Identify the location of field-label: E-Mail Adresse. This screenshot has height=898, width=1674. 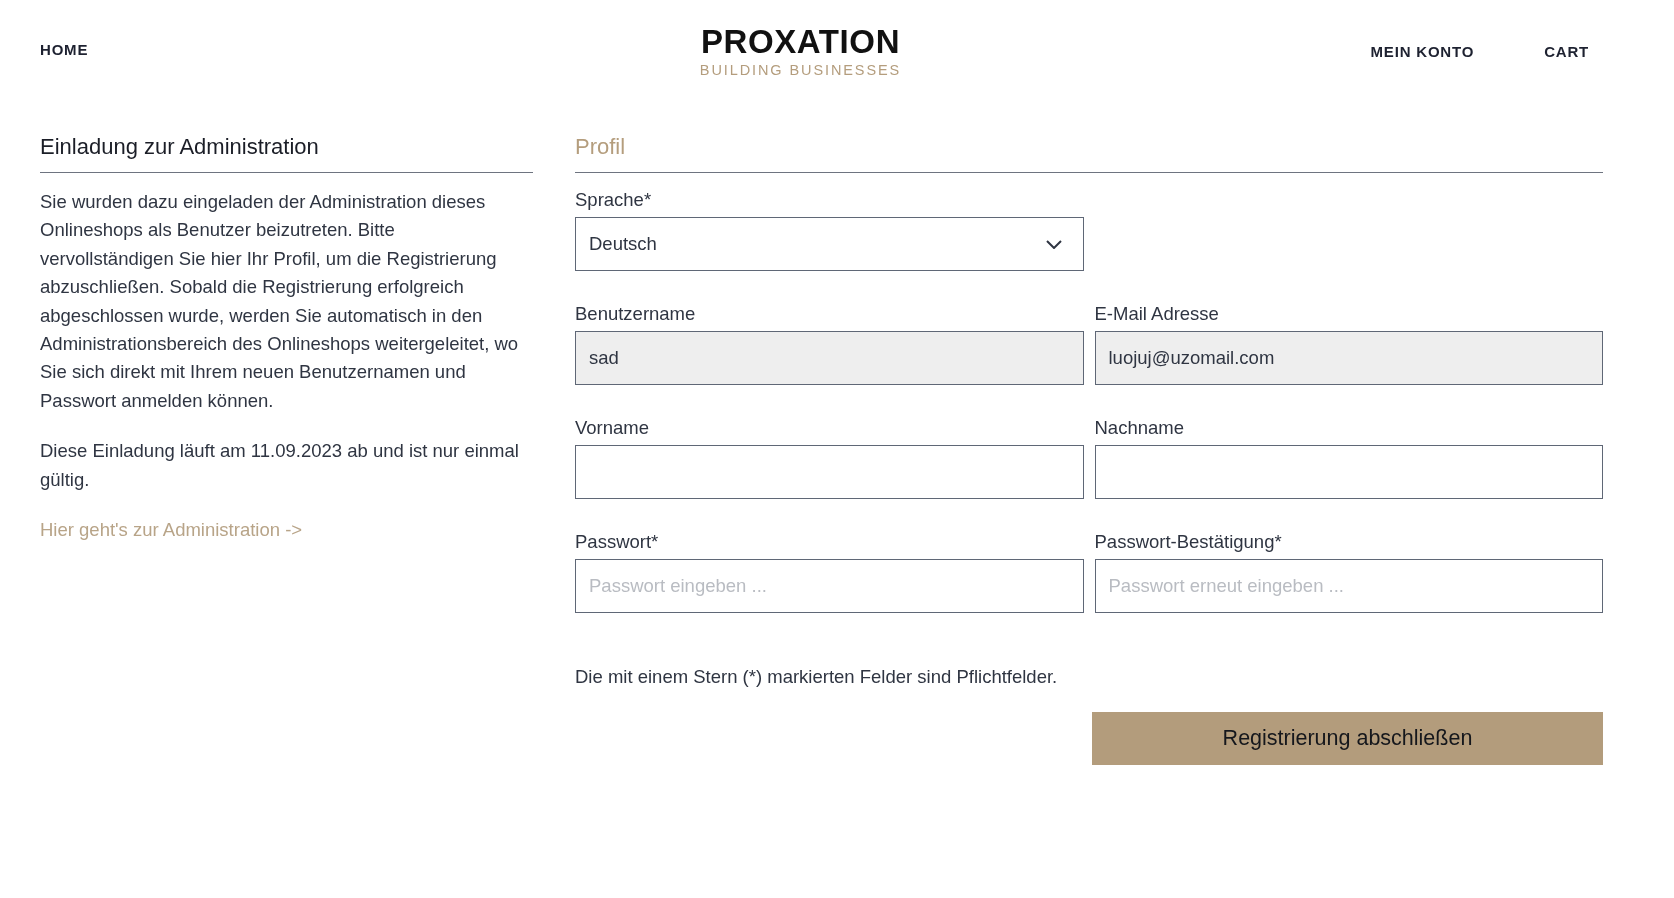
(1157, 314).